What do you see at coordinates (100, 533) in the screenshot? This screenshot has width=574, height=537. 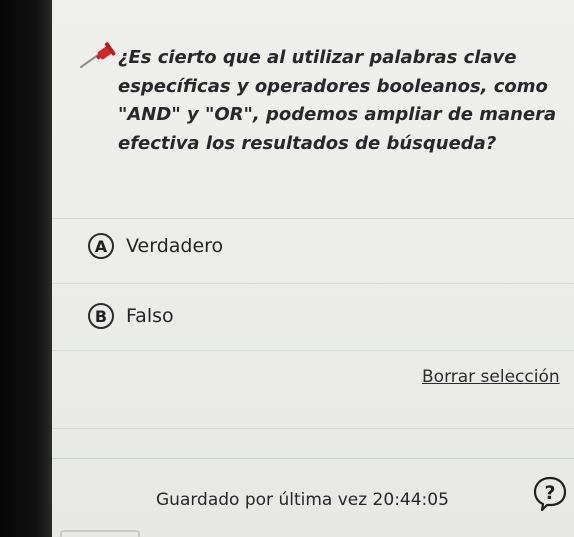 I see `bottom-tab` at bounding box center [100, 533].